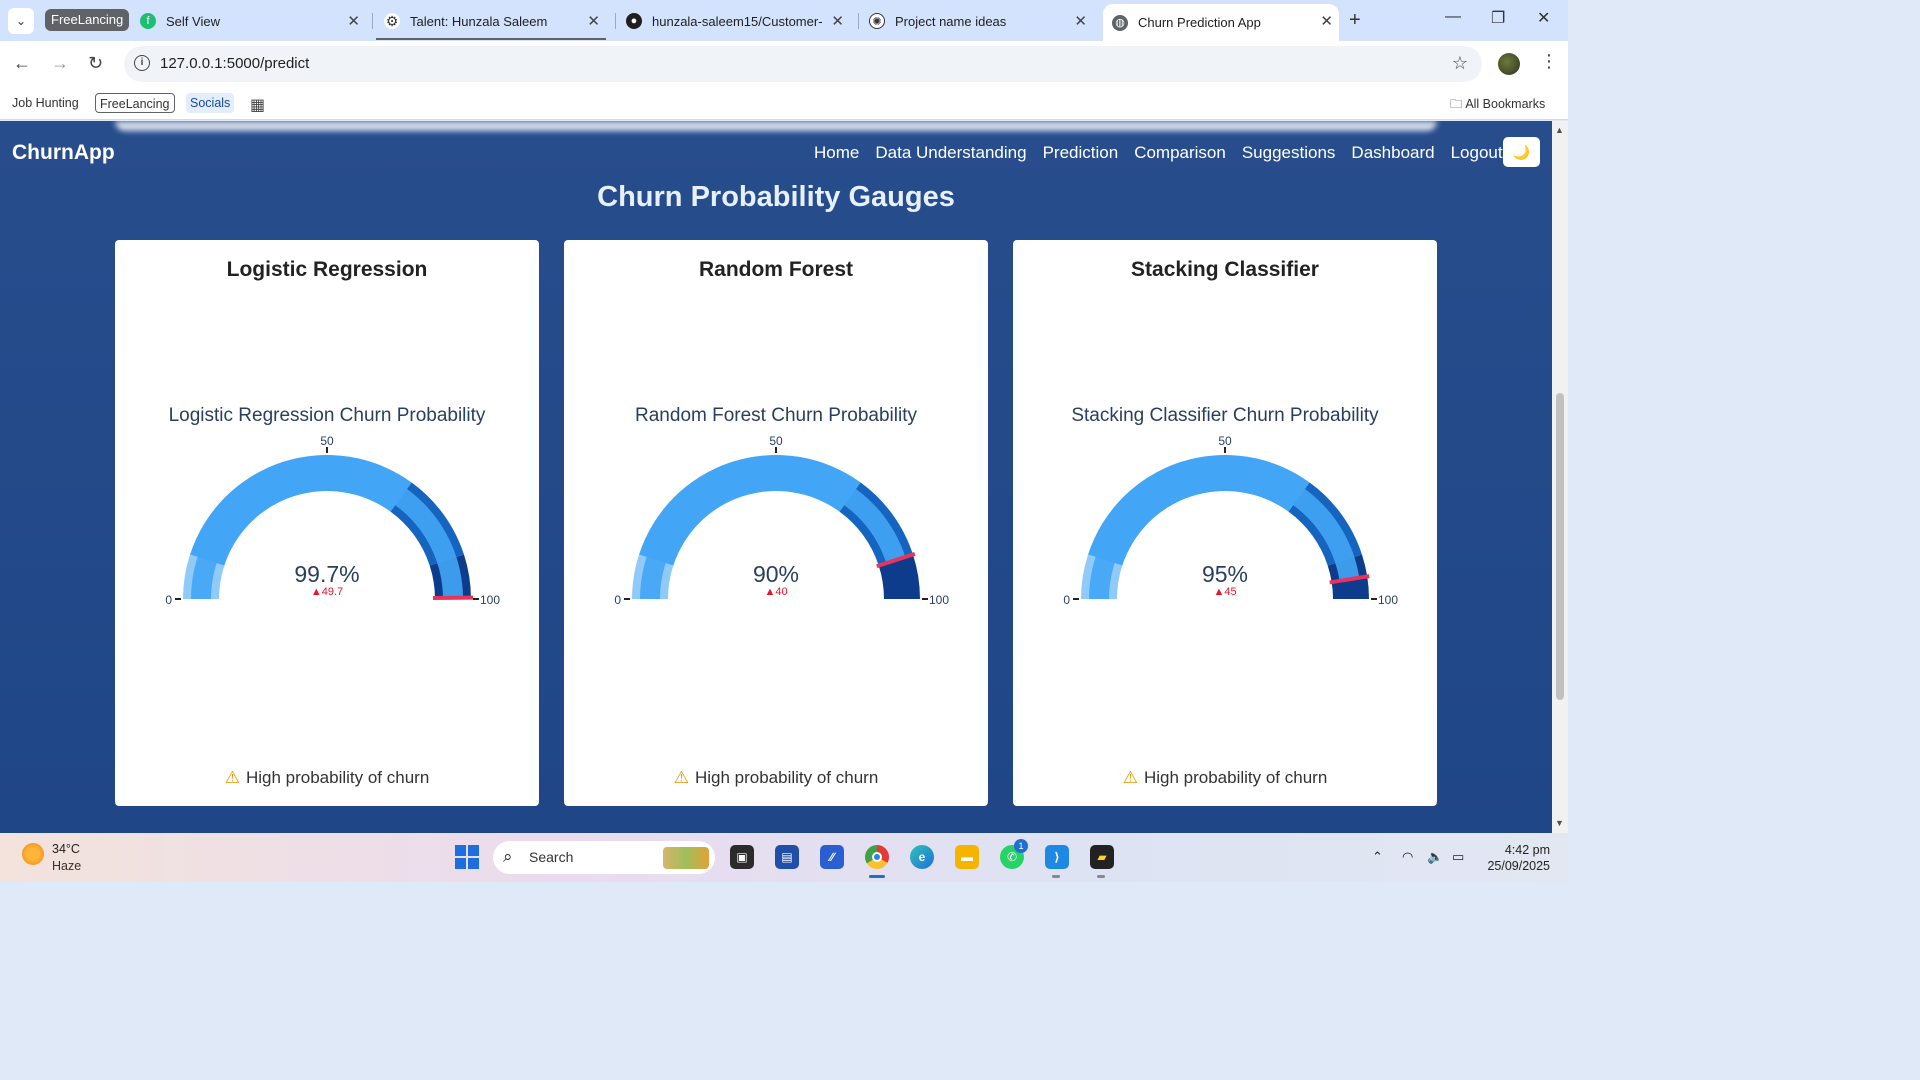 Image resolution: width=1920 pixels, height=1080 pixels. What do you see at coordinates (66, 849) in the screenshot?
I see `weather-temperature: 34°C` at bounding box center [66, 849].